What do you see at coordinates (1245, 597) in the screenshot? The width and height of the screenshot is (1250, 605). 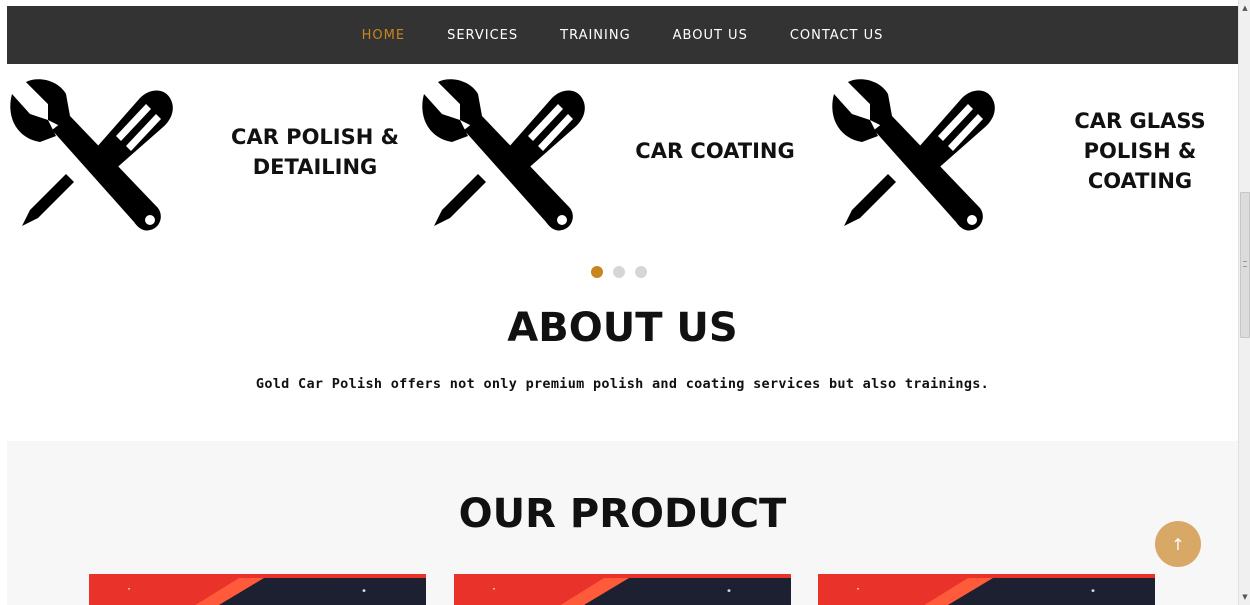 I see `scroll-down-arrow-icon: ▼` at bounding box center [1245, 597].